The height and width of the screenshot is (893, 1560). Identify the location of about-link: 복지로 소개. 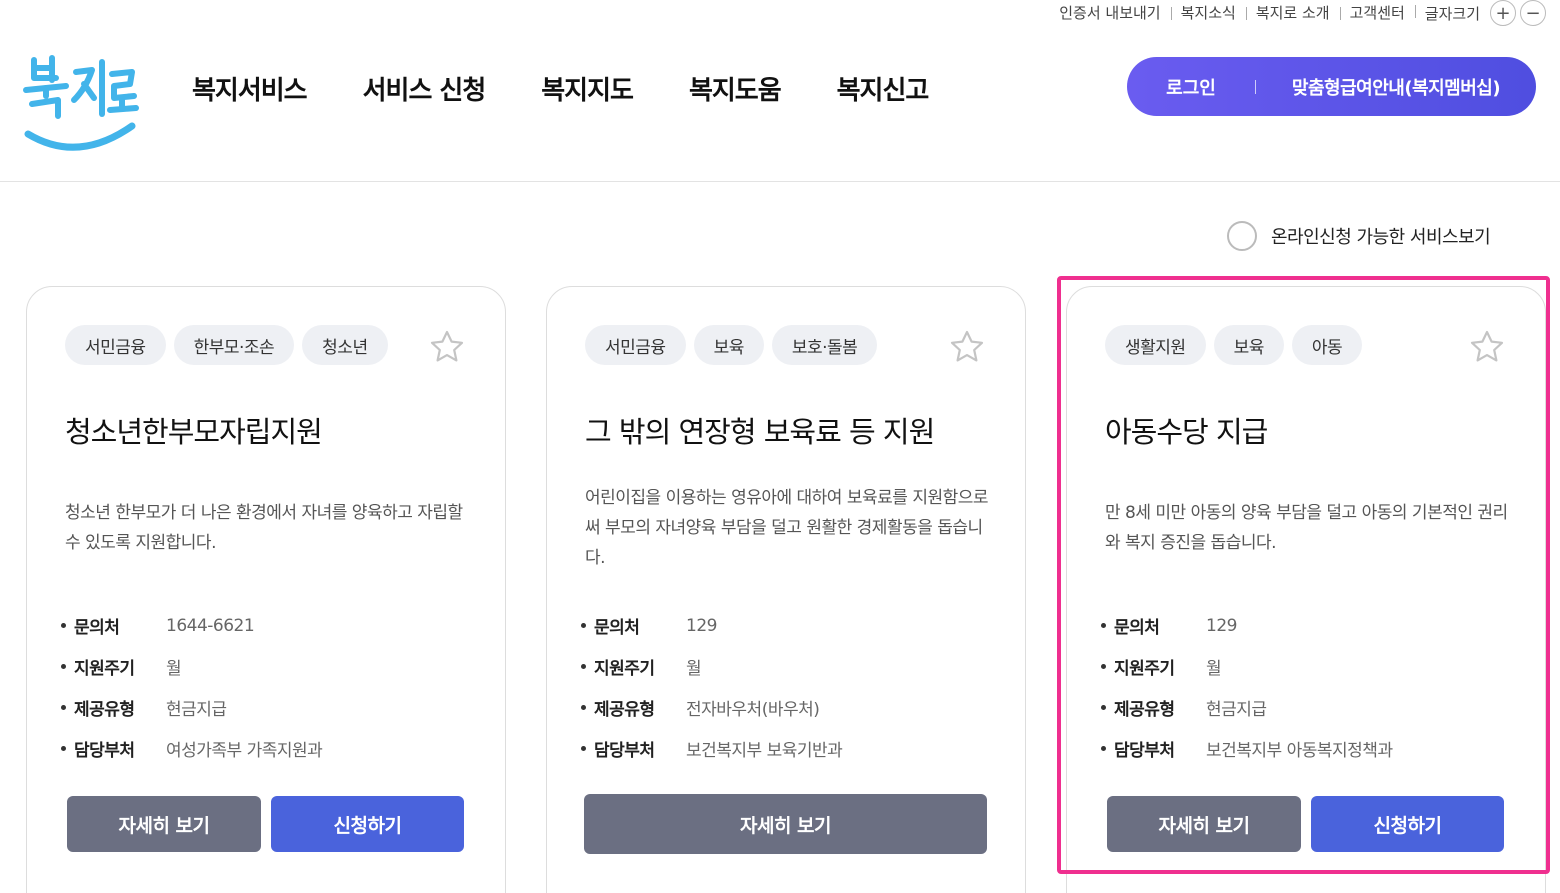
(1292, 13).